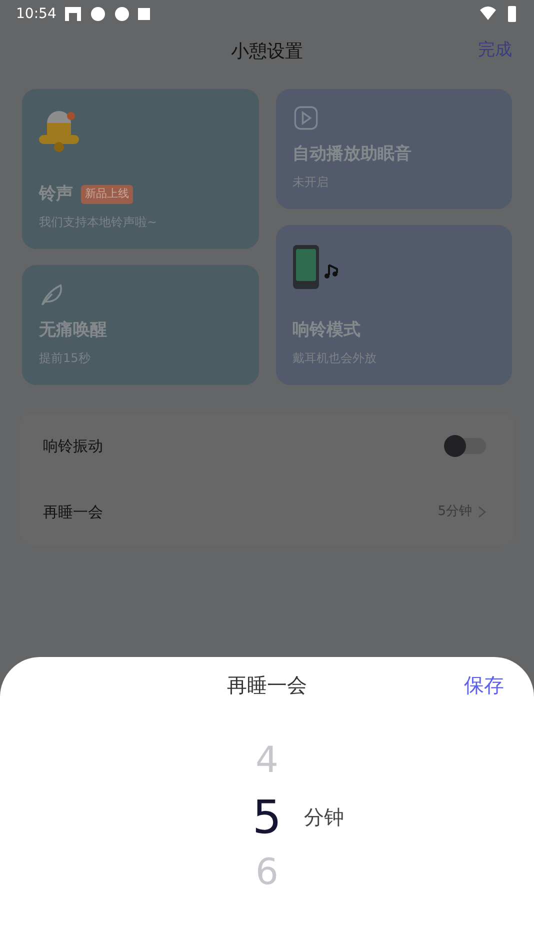  What do you see at coordinates (267, 873) in the screenshot?
I see `picker-option: 6` at bounding box center [267, 873].